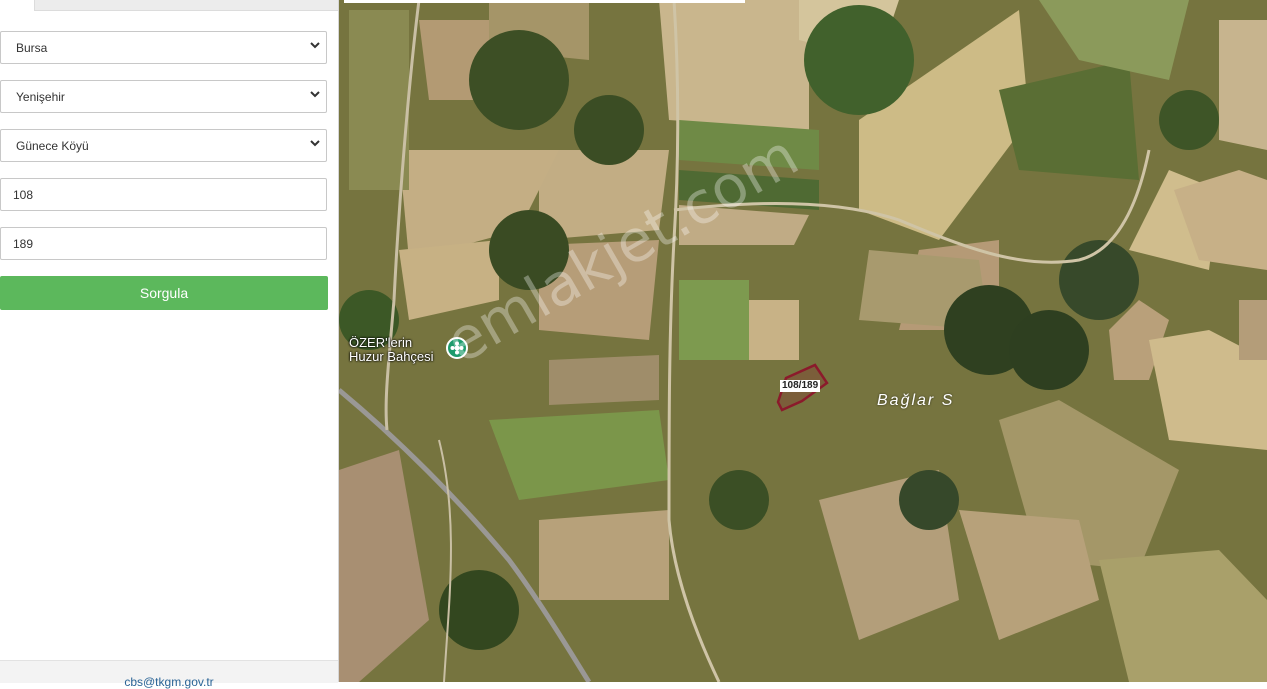  Describe the element at coordinates (40, 97) in the screenshot. I see `district-value: Yenişehir` at that location.